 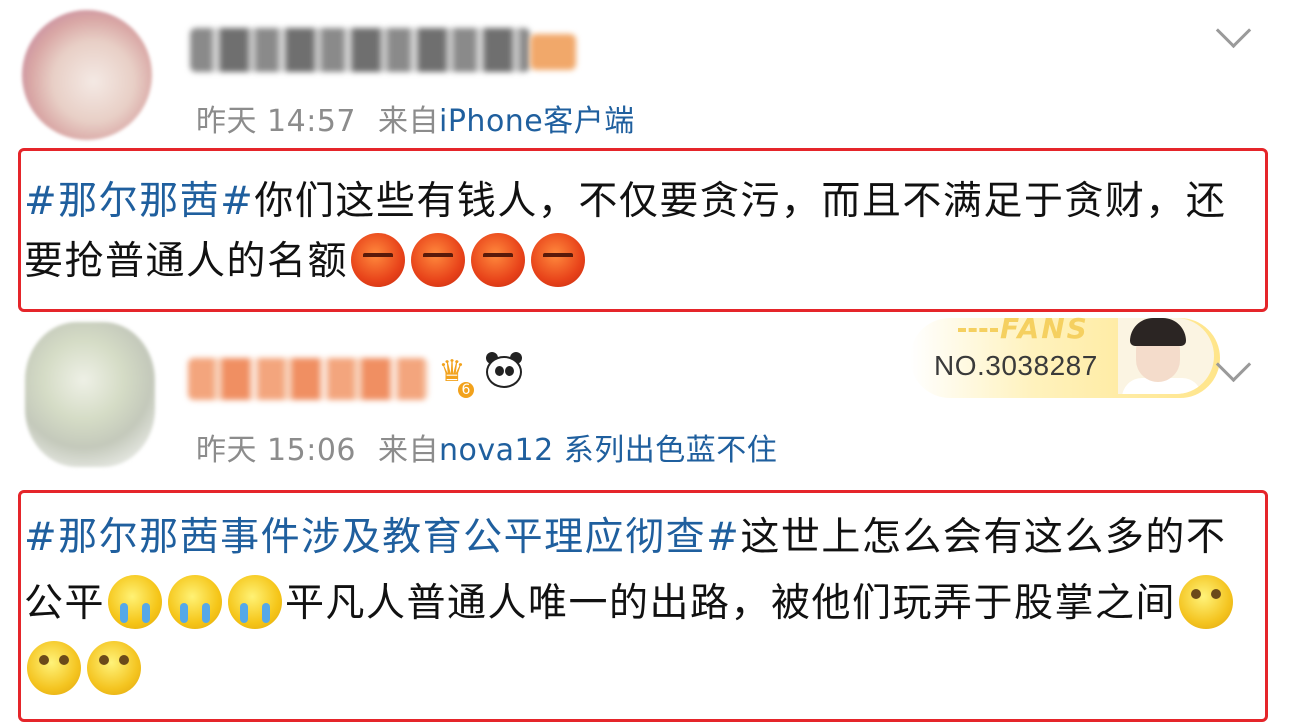 What do you see at coordinates (276, 450) in the screenshot?
I see `comment-time: 昨天 15:06` at bounding box center [276, 450].